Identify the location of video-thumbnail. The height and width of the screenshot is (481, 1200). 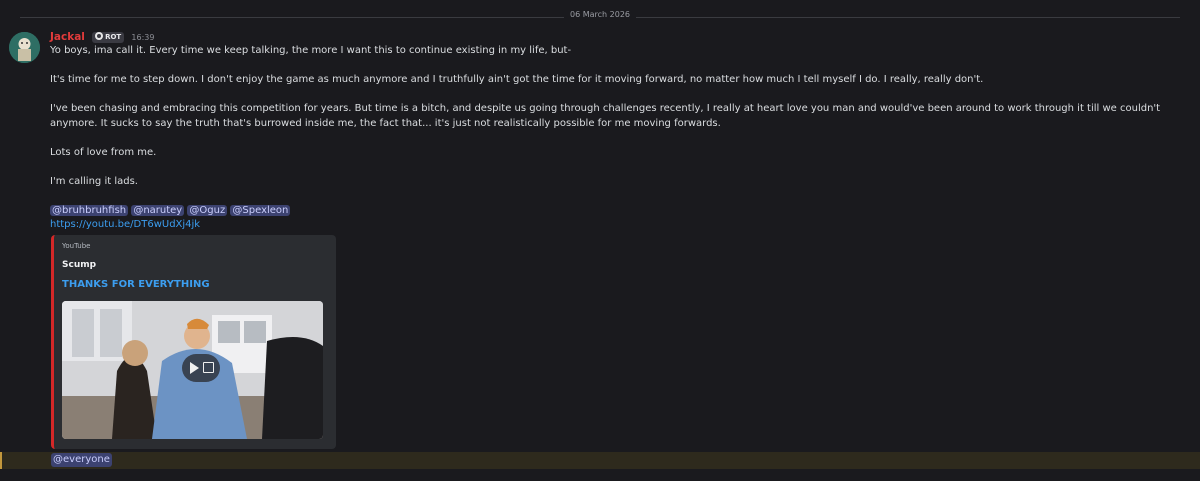
(192, 370).